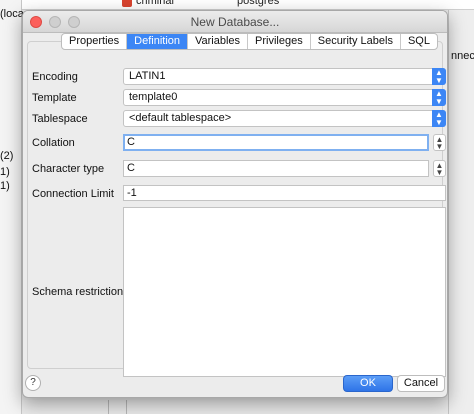 Image resolution: width=474 pixels, height=414 pixels. I want to click on tab-security-labels: Security Labels, so click(356, 41).